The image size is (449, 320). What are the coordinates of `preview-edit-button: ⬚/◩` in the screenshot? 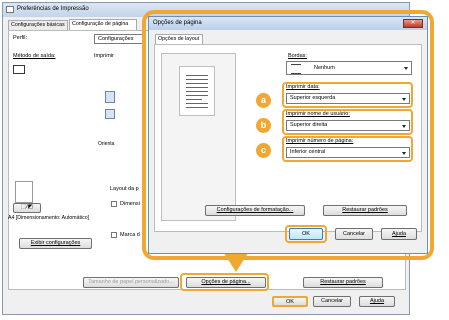 It's located at (27, 208).